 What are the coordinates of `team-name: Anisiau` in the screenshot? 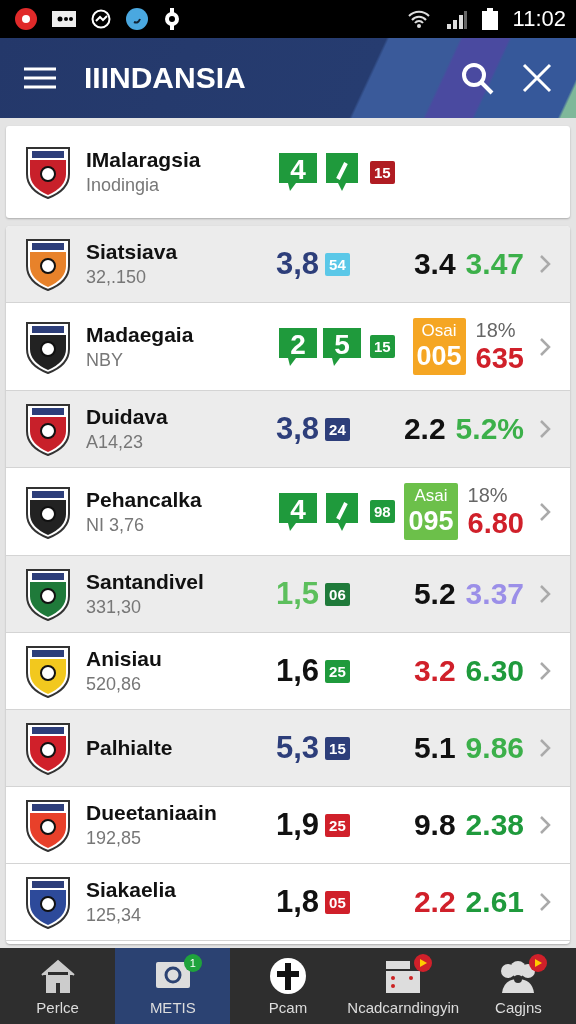 It's located at (124, 659).